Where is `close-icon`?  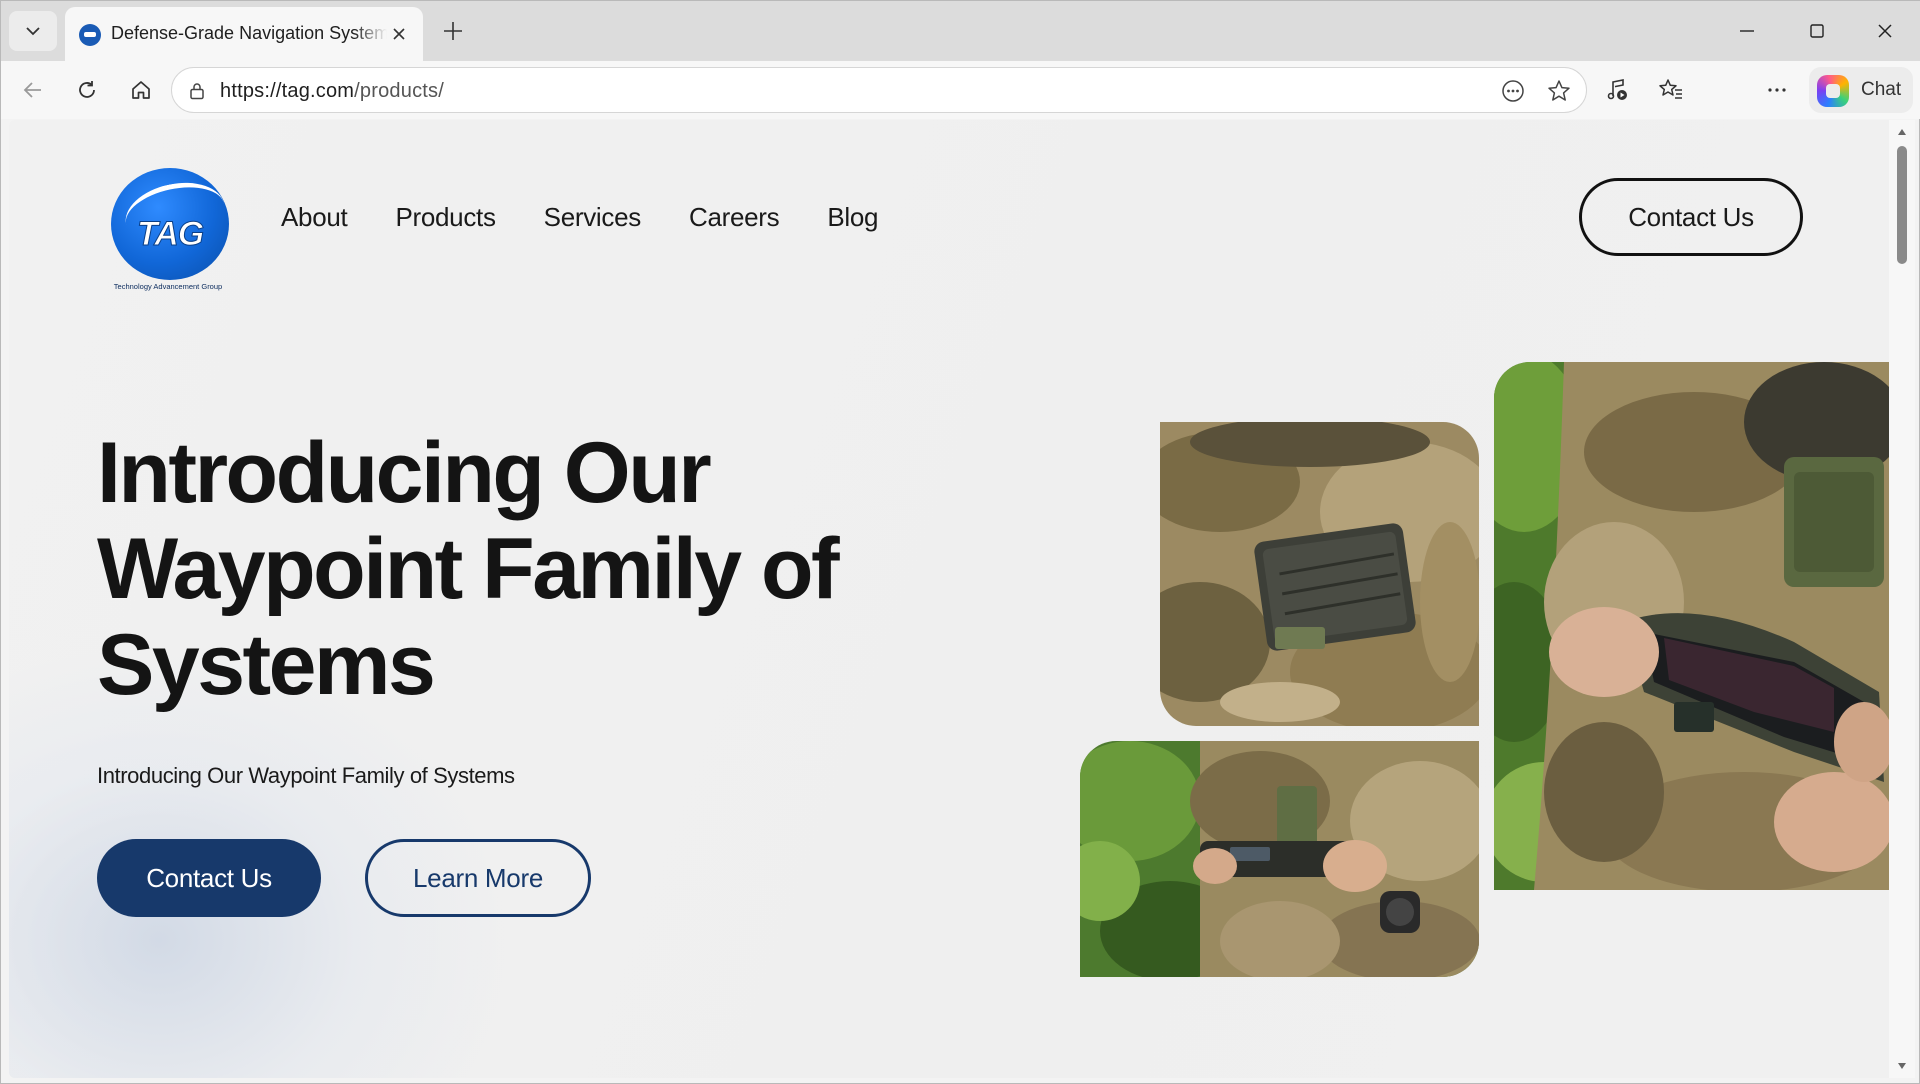
close-icon is located at coordinates (399, 34).